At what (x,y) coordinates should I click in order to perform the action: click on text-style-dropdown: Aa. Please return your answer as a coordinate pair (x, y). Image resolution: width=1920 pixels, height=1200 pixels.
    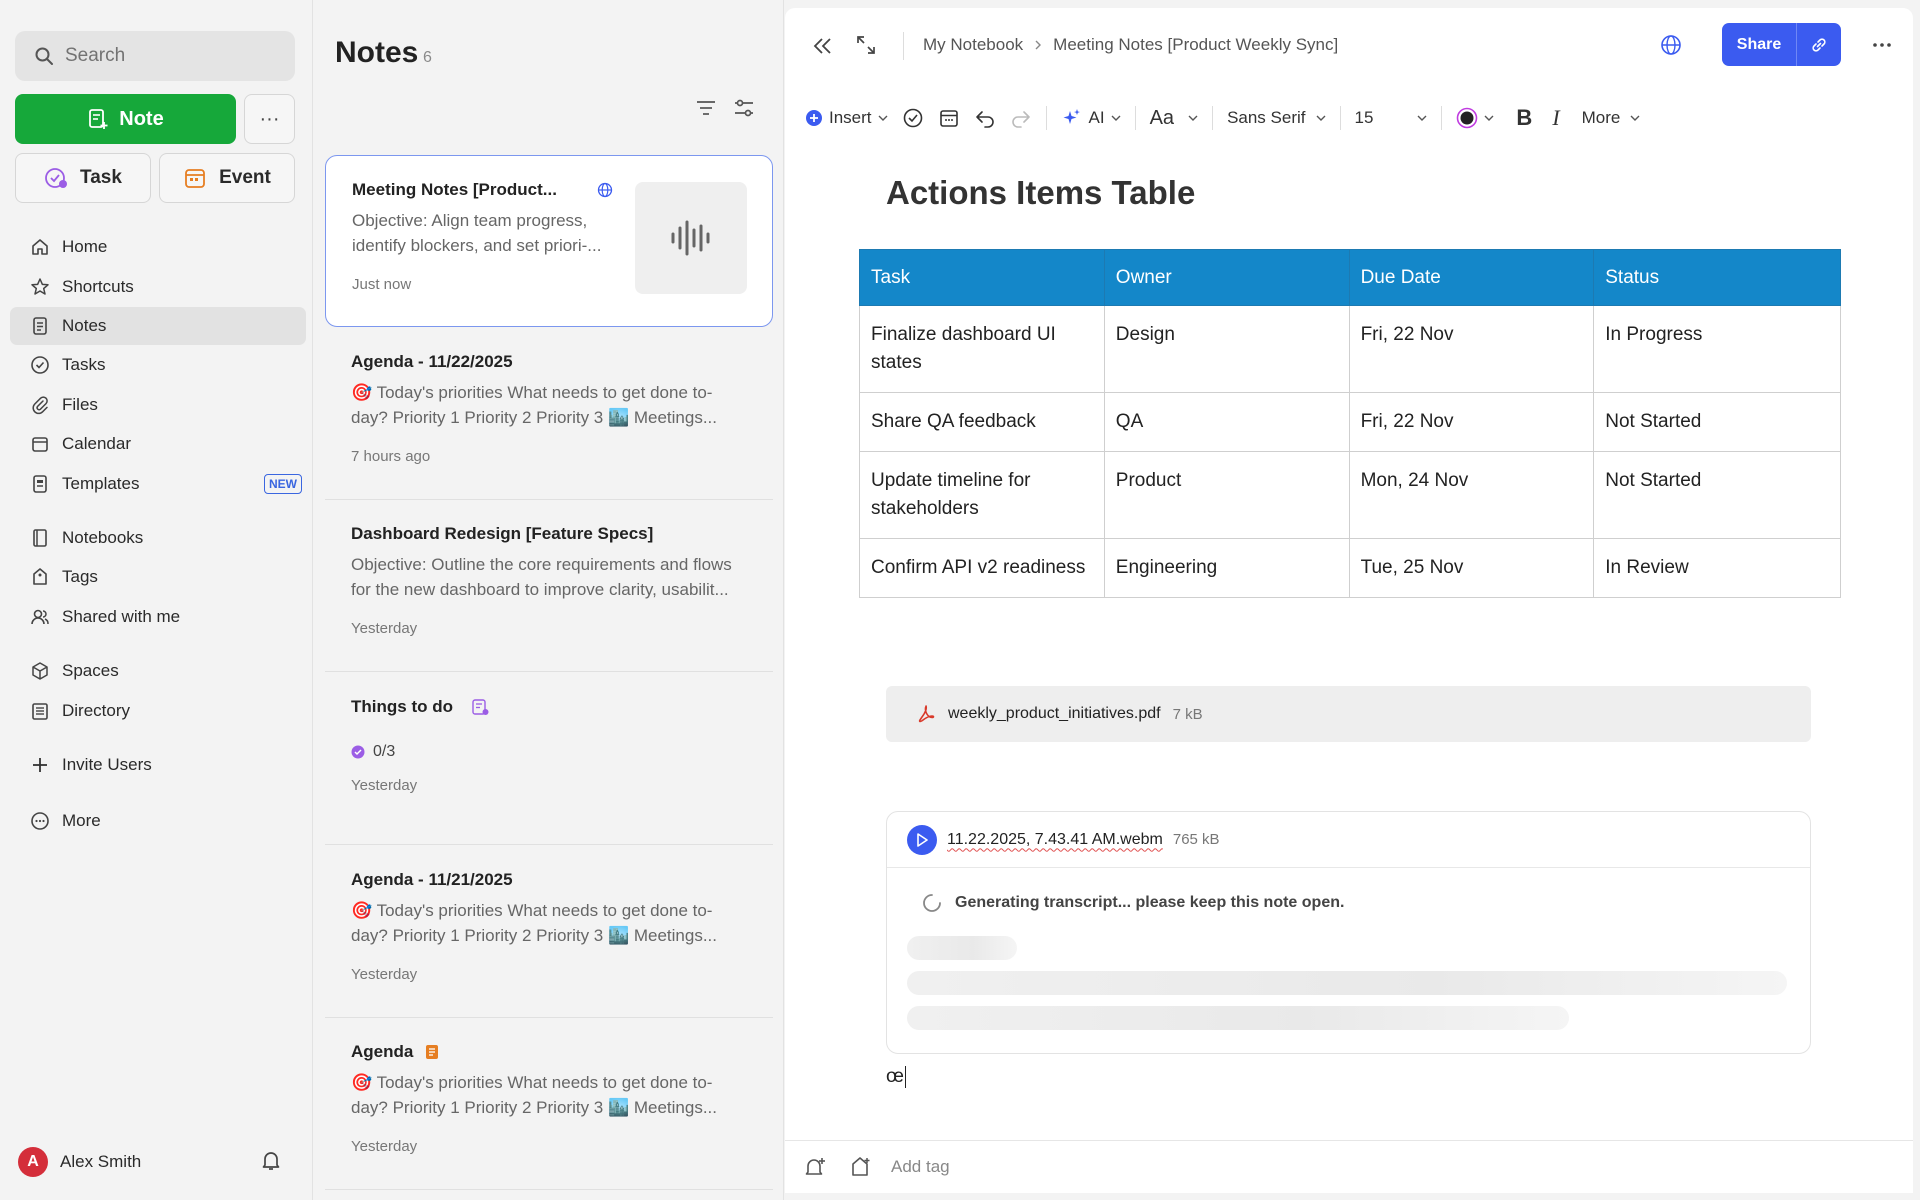
    Looking at the image, I should click on (1174, 118).